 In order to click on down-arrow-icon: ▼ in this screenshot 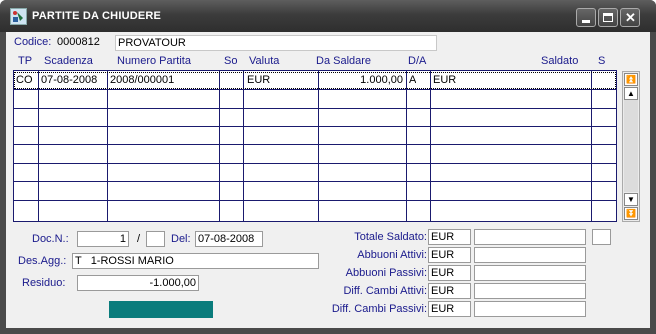, I will do `click(631, 199)`.